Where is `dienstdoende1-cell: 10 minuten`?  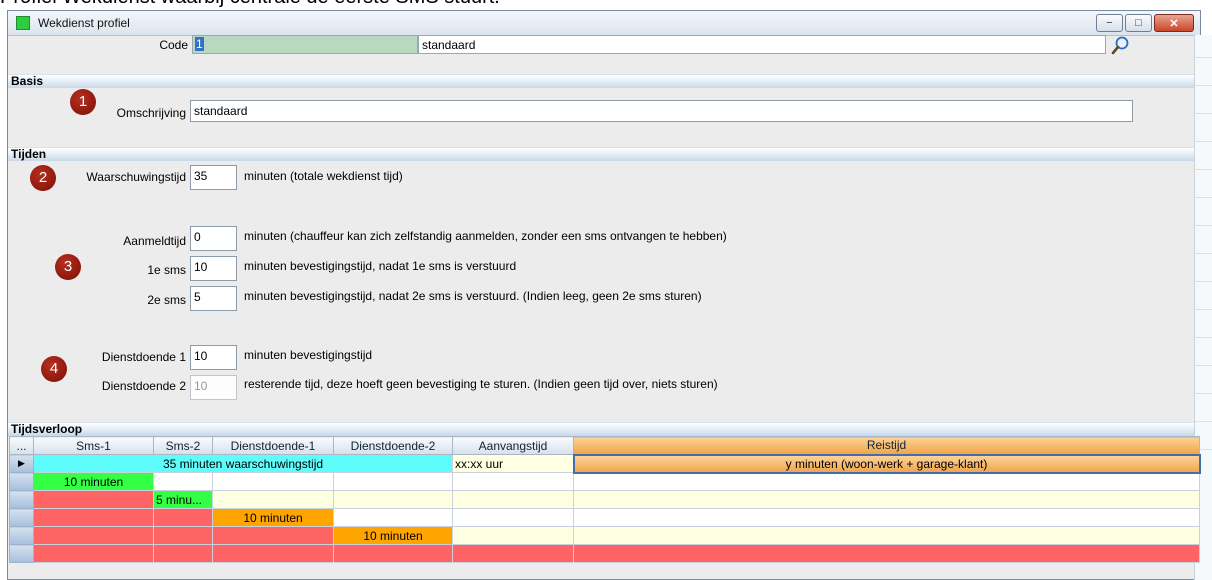 dienstdoende1-cell: 10 minuten is located at coordinates (273, 517).